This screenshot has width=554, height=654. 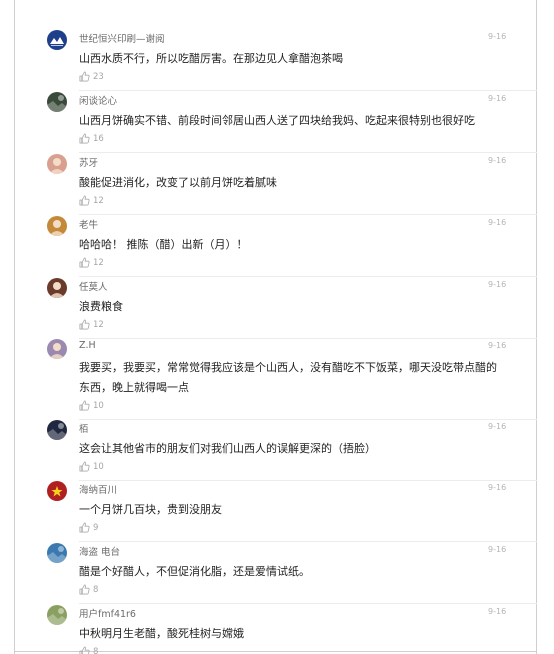 I want to click on comment-text: 哈哈哈！ 推陈（醋）出新（月）！, so click(x=163, y=244).